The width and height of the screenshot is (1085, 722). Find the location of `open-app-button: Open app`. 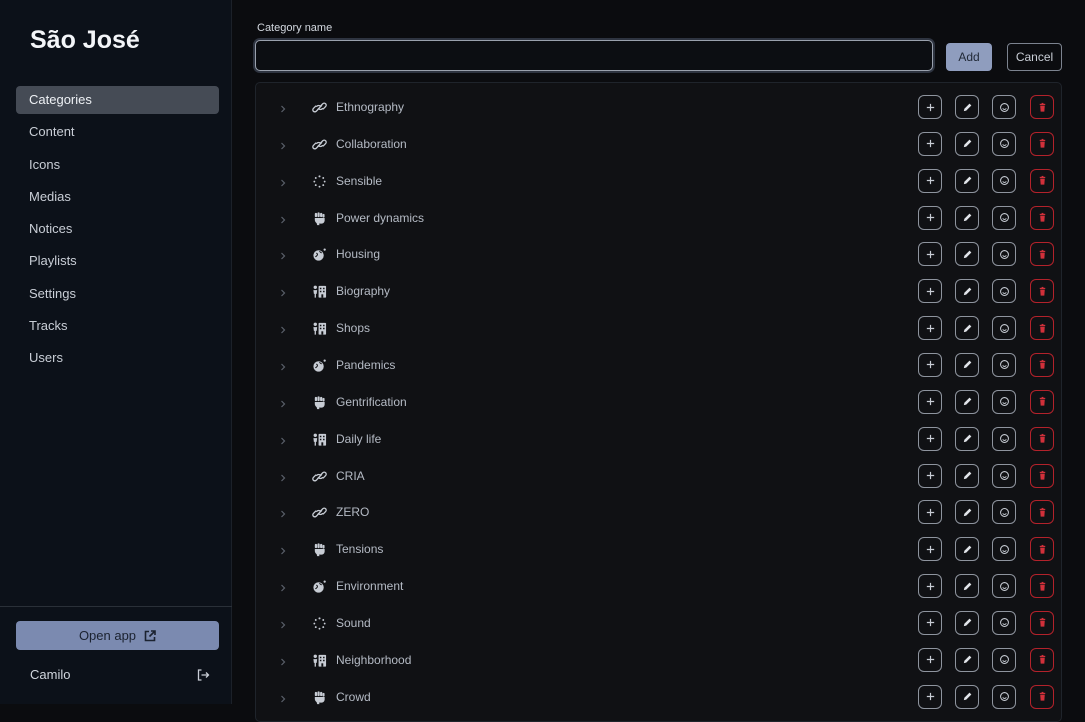

open-app-button: Open app is located at coordinates (117, 635).